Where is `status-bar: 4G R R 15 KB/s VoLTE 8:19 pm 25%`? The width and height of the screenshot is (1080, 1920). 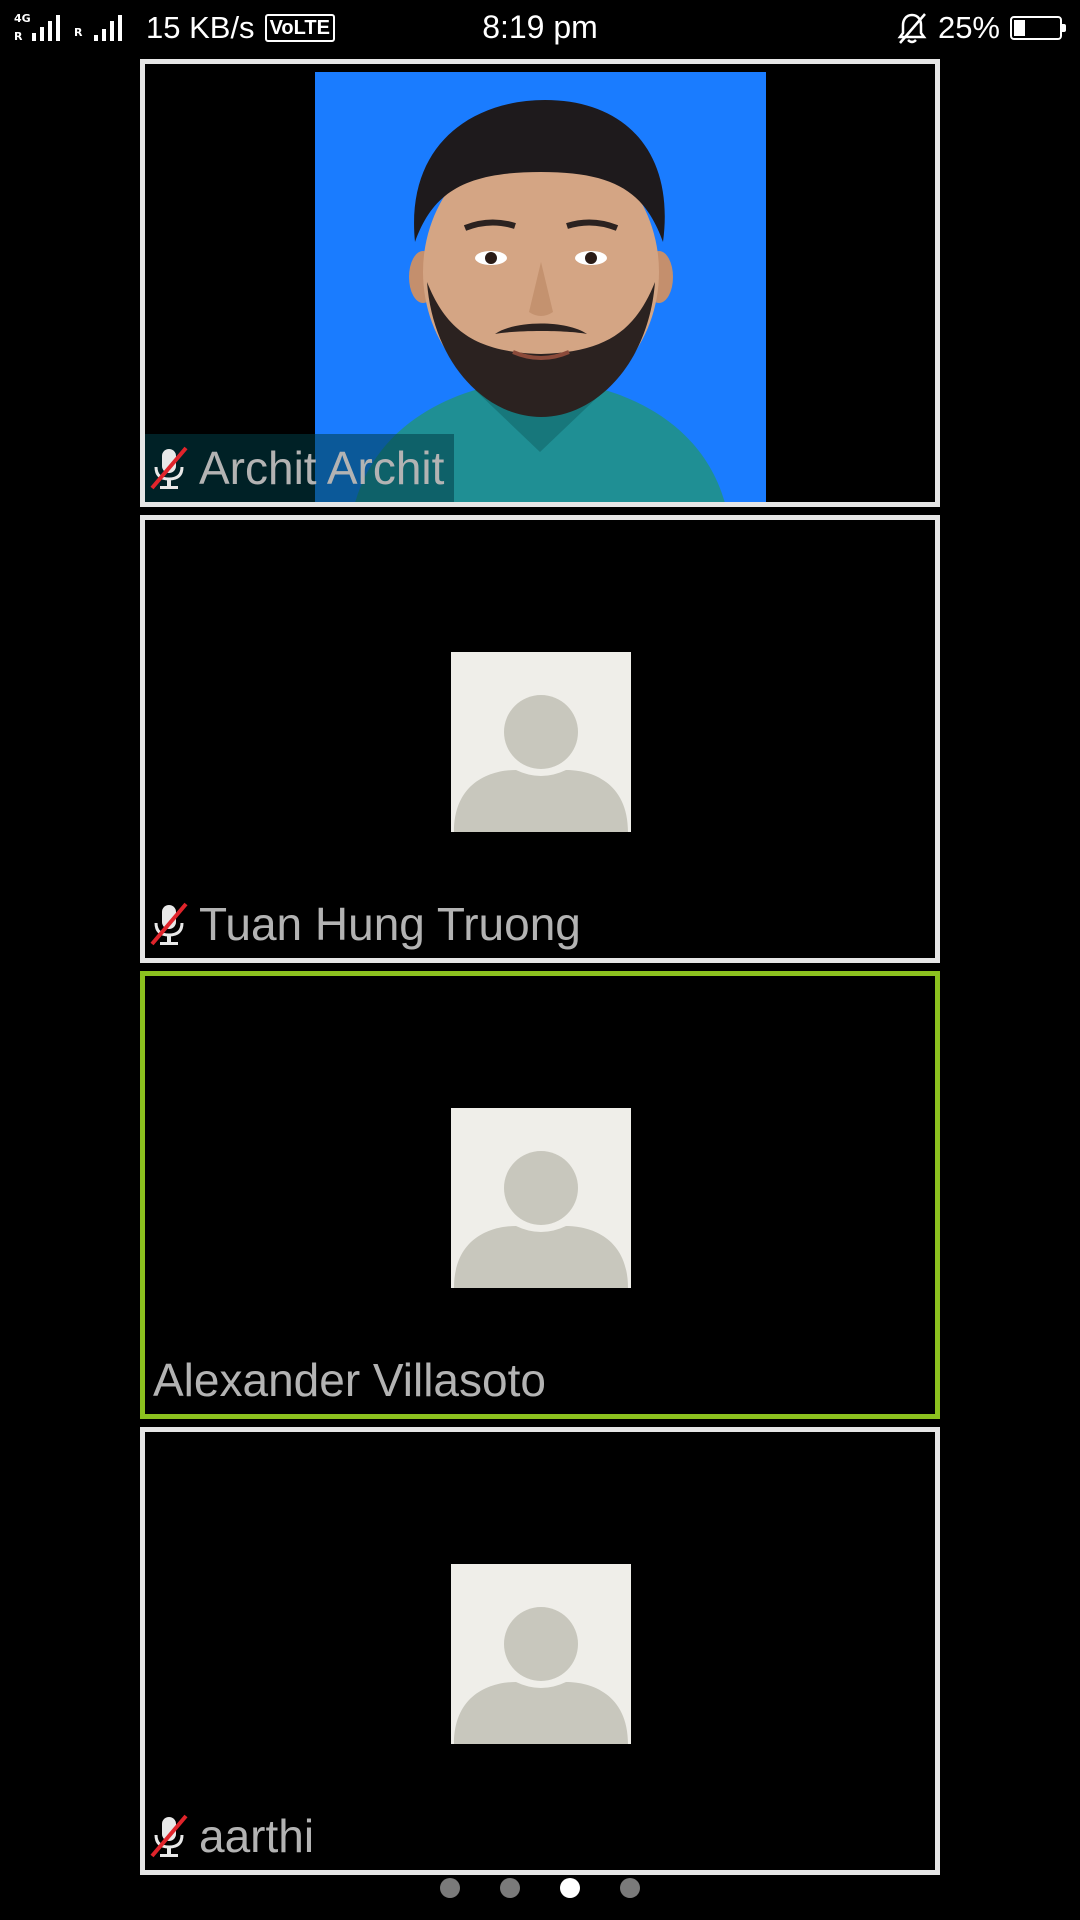 status-bar: 4G R R 15 KB/s VoLTE 8:19 pm 25% is located at coordinates (540, 28).